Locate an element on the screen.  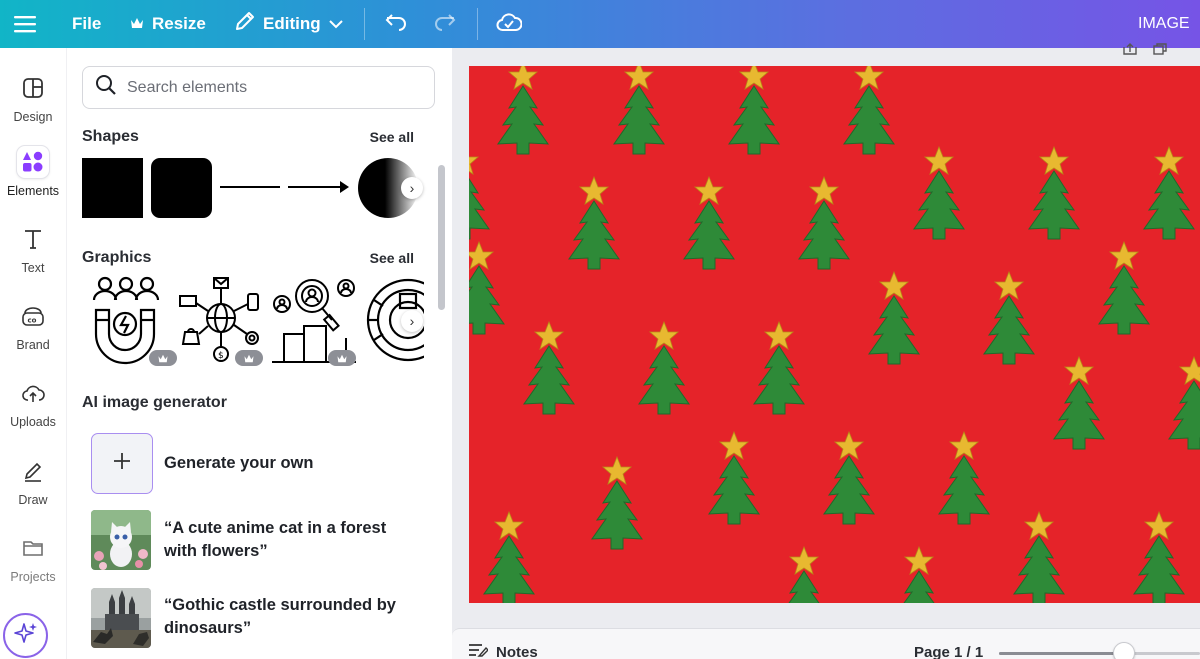
zoom-slider-fill is located at coordinates (1061, 653).